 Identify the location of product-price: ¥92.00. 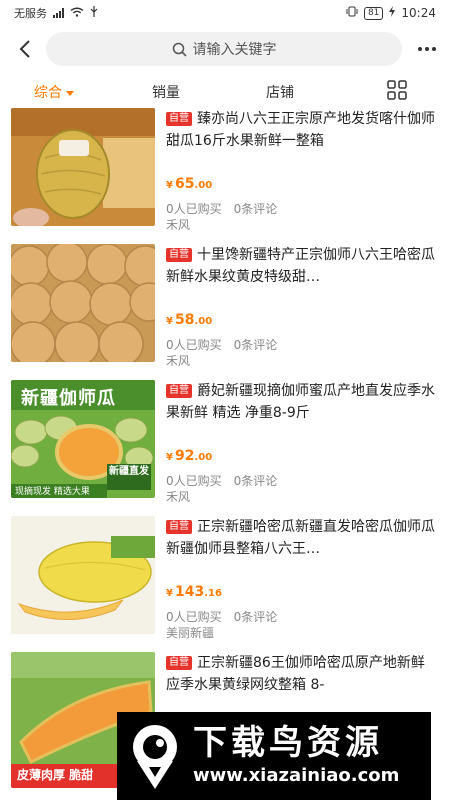
(189, 456).